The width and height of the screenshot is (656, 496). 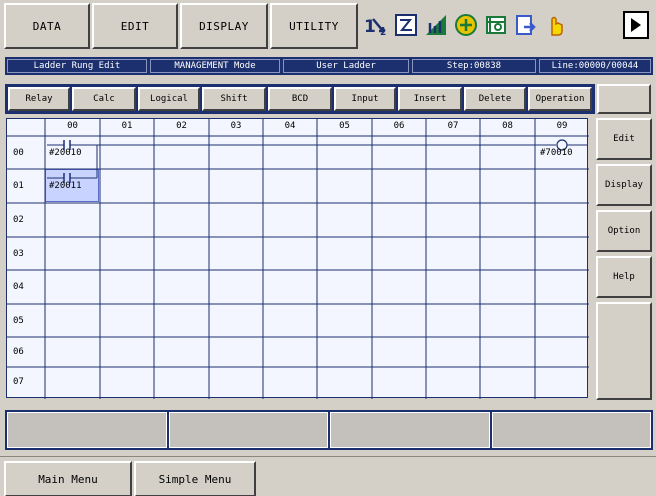 What do you see at coordinates (624, 231) in the screenshot?
I see `side-option-button: Option` at bounding box center [624, 231].